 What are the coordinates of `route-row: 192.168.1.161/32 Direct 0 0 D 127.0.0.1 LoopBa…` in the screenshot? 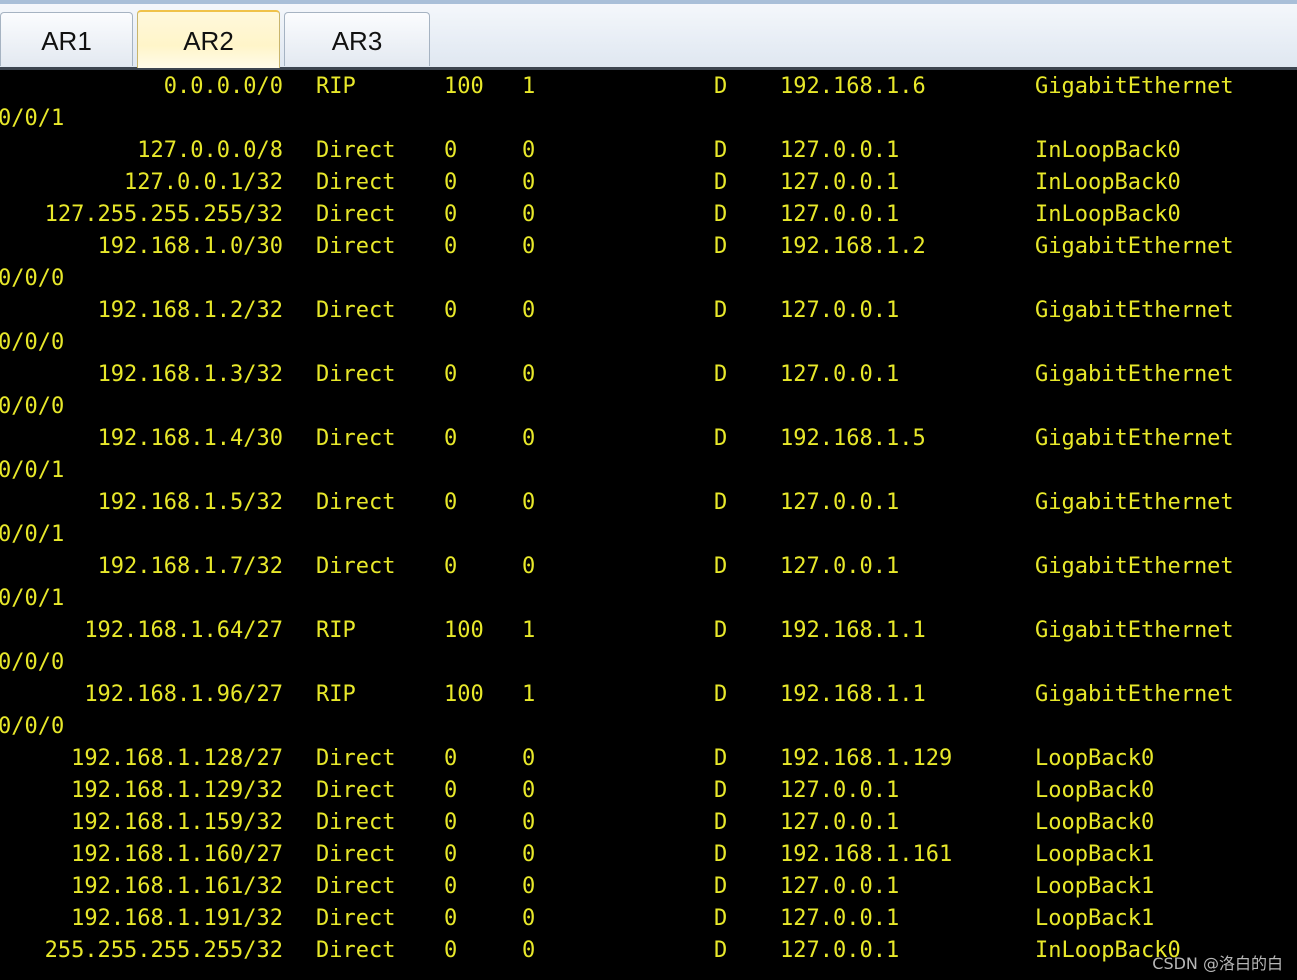 It's located at (648, 888).